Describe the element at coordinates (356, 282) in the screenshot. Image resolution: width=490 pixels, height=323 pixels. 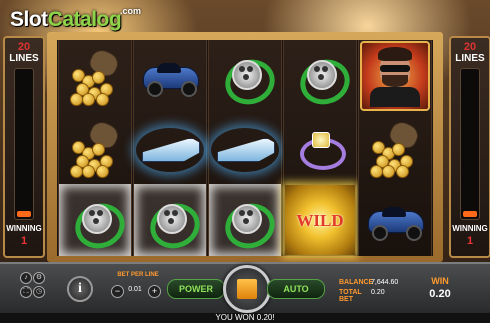
I see `balance-label: BALANCE` at that location.